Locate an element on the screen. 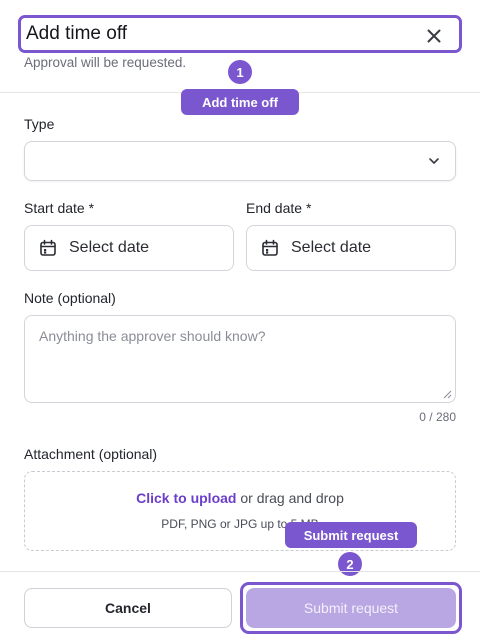  start-date-picker: Select date is located at coordinates (129, 248).